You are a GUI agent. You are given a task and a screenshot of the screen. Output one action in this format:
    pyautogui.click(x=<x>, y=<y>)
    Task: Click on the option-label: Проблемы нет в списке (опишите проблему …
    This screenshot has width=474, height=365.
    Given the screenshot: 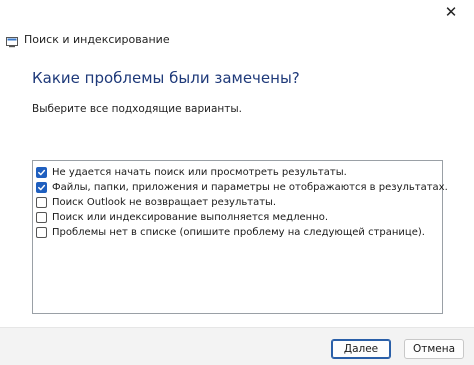 What is the action you would take?
    pyautogui.click(x=238, y=232)
    